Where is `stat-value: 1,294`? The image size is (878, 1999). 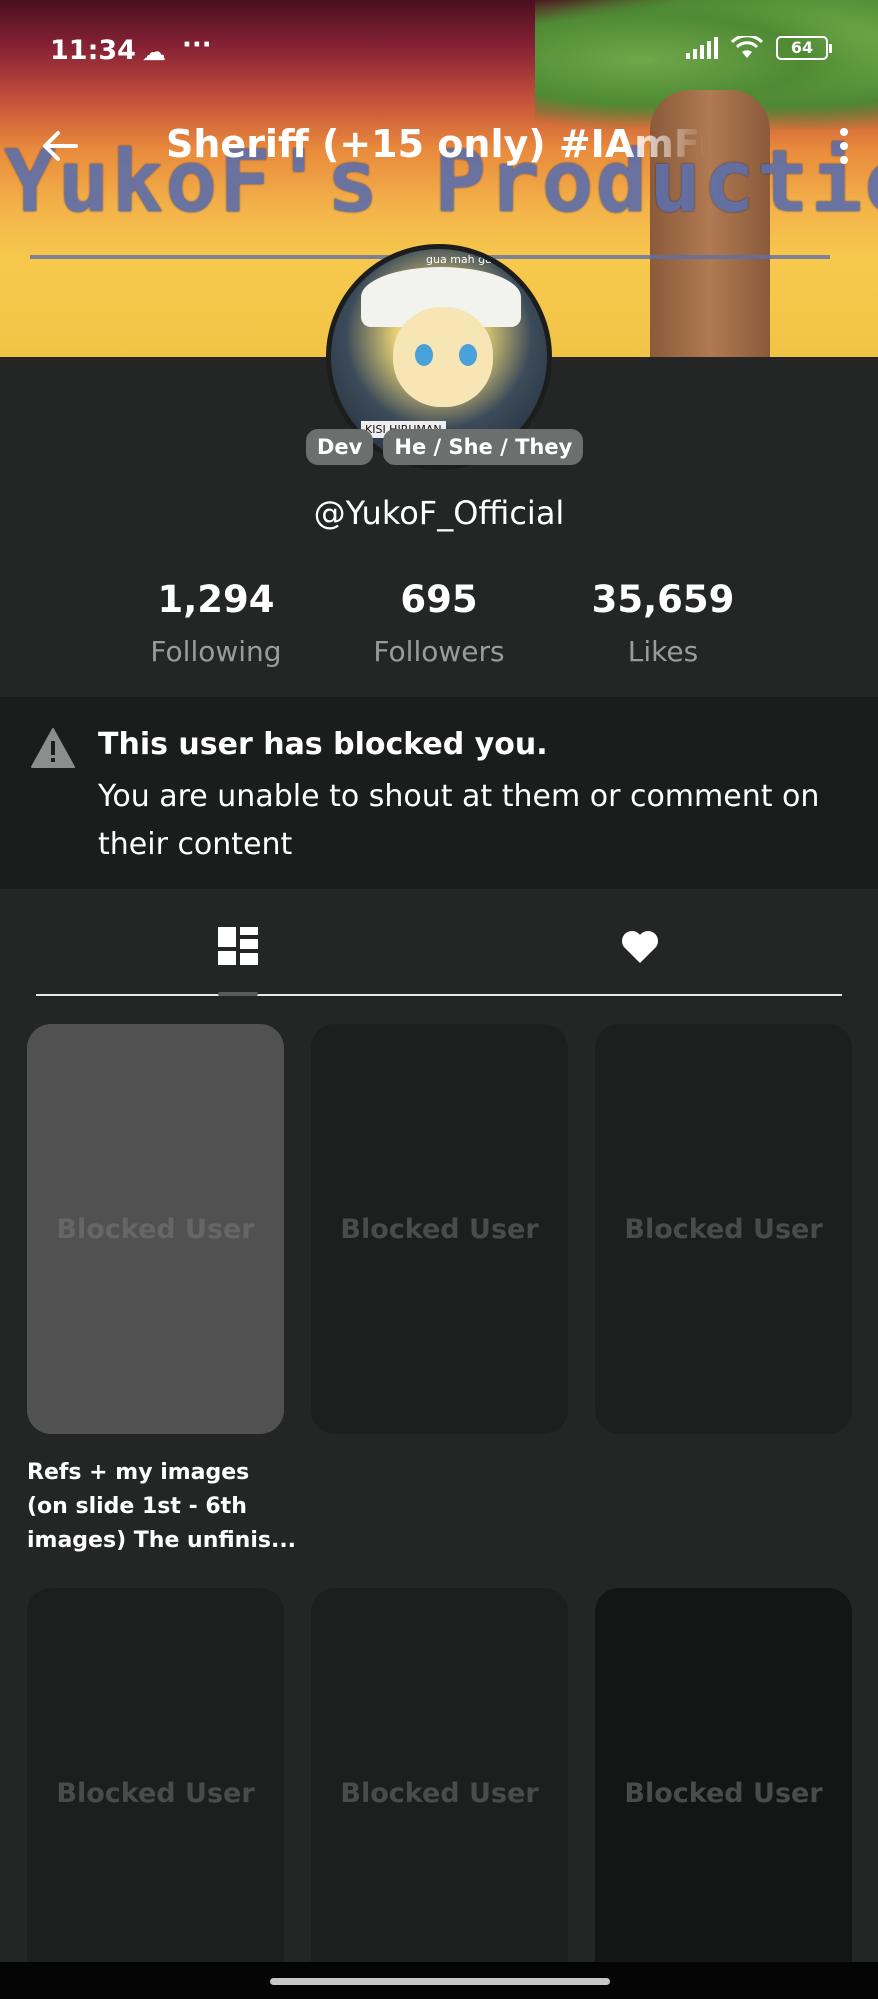 stat-value: 1,294 is located at coordinates (216, 599).